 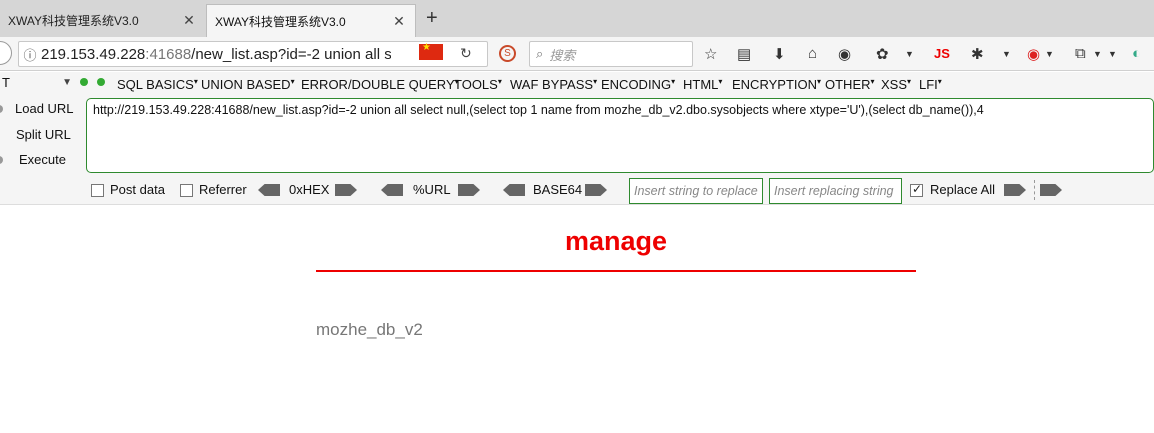 I want to click on execute-icon, so click(x=1, y=160).